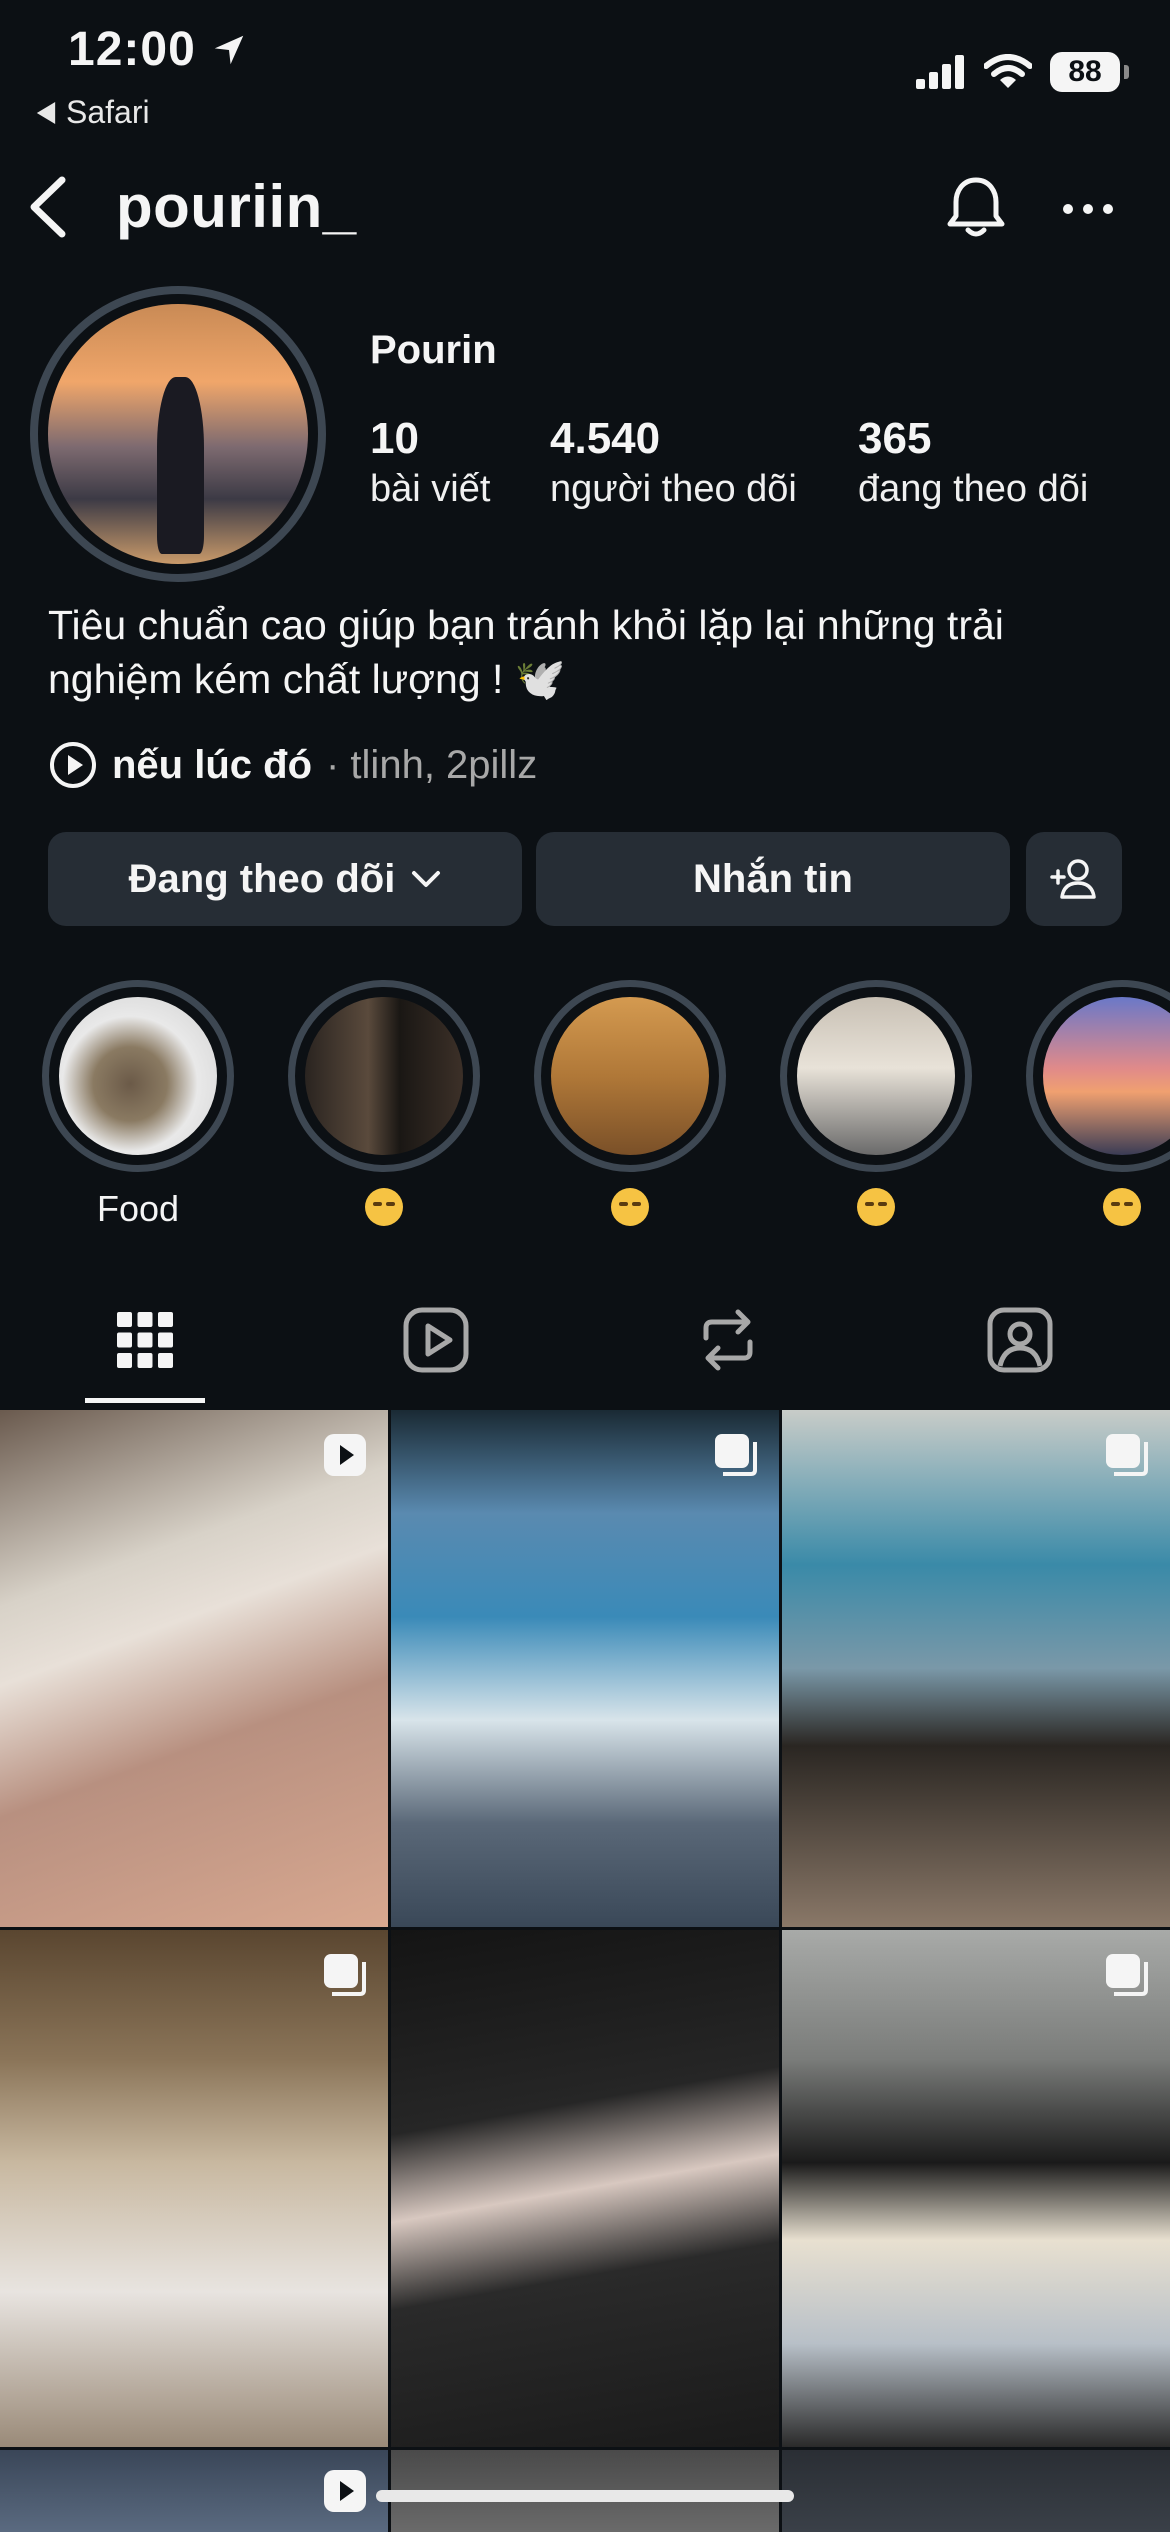 This screenshot has width=1170, height=2532. Describe the element at coordinates (73, 765) in the screenshot. I see `play-circle-icon` at that location.